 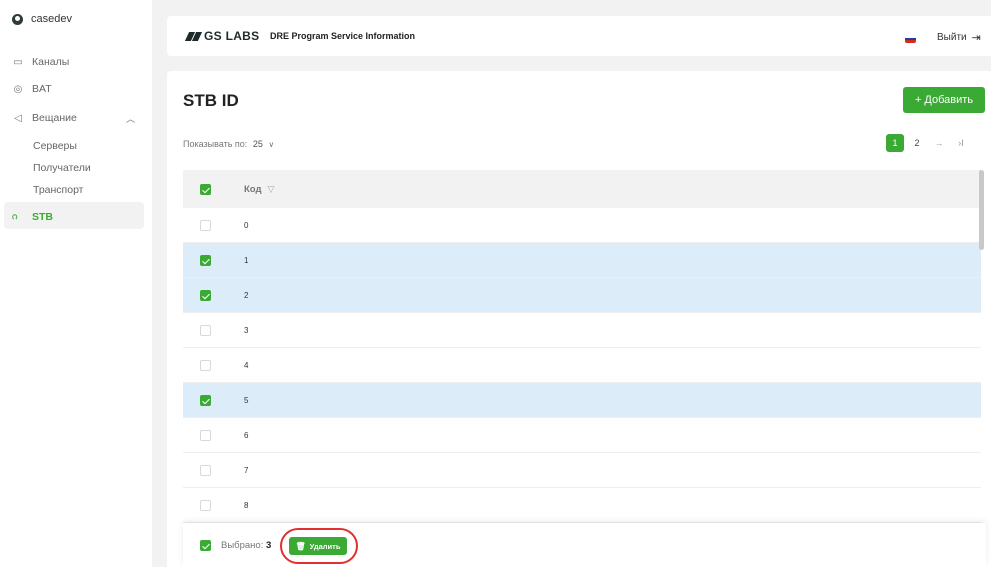 I want to click on row-code: 3, so click(x=246, y=330).